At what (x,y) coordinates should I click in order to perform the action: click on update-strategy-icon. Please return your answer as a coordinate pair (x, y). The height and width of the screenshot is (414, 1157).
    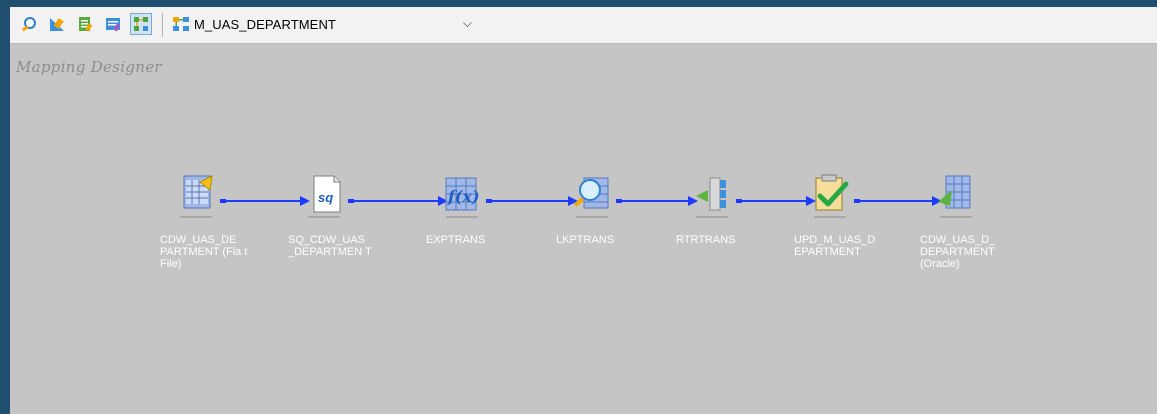
    Looking at the image, I should click on (831, 196).